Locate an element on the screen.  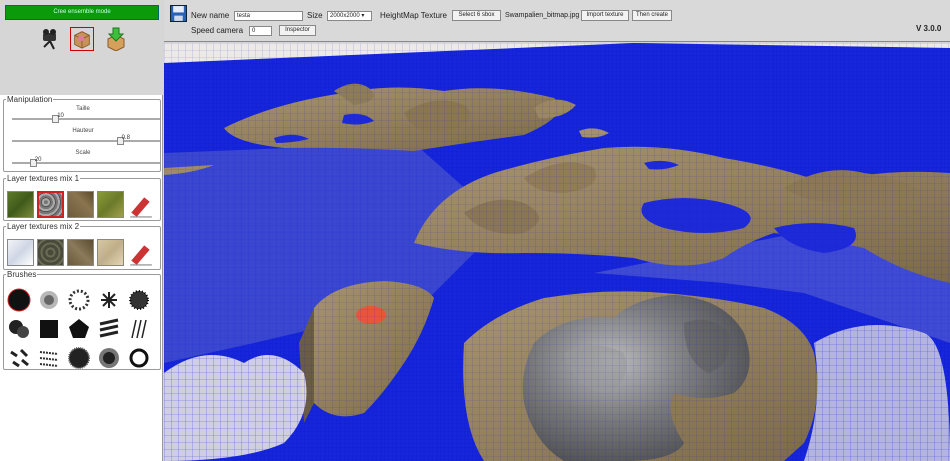
mud-texture is located at coordinates (80, 252).